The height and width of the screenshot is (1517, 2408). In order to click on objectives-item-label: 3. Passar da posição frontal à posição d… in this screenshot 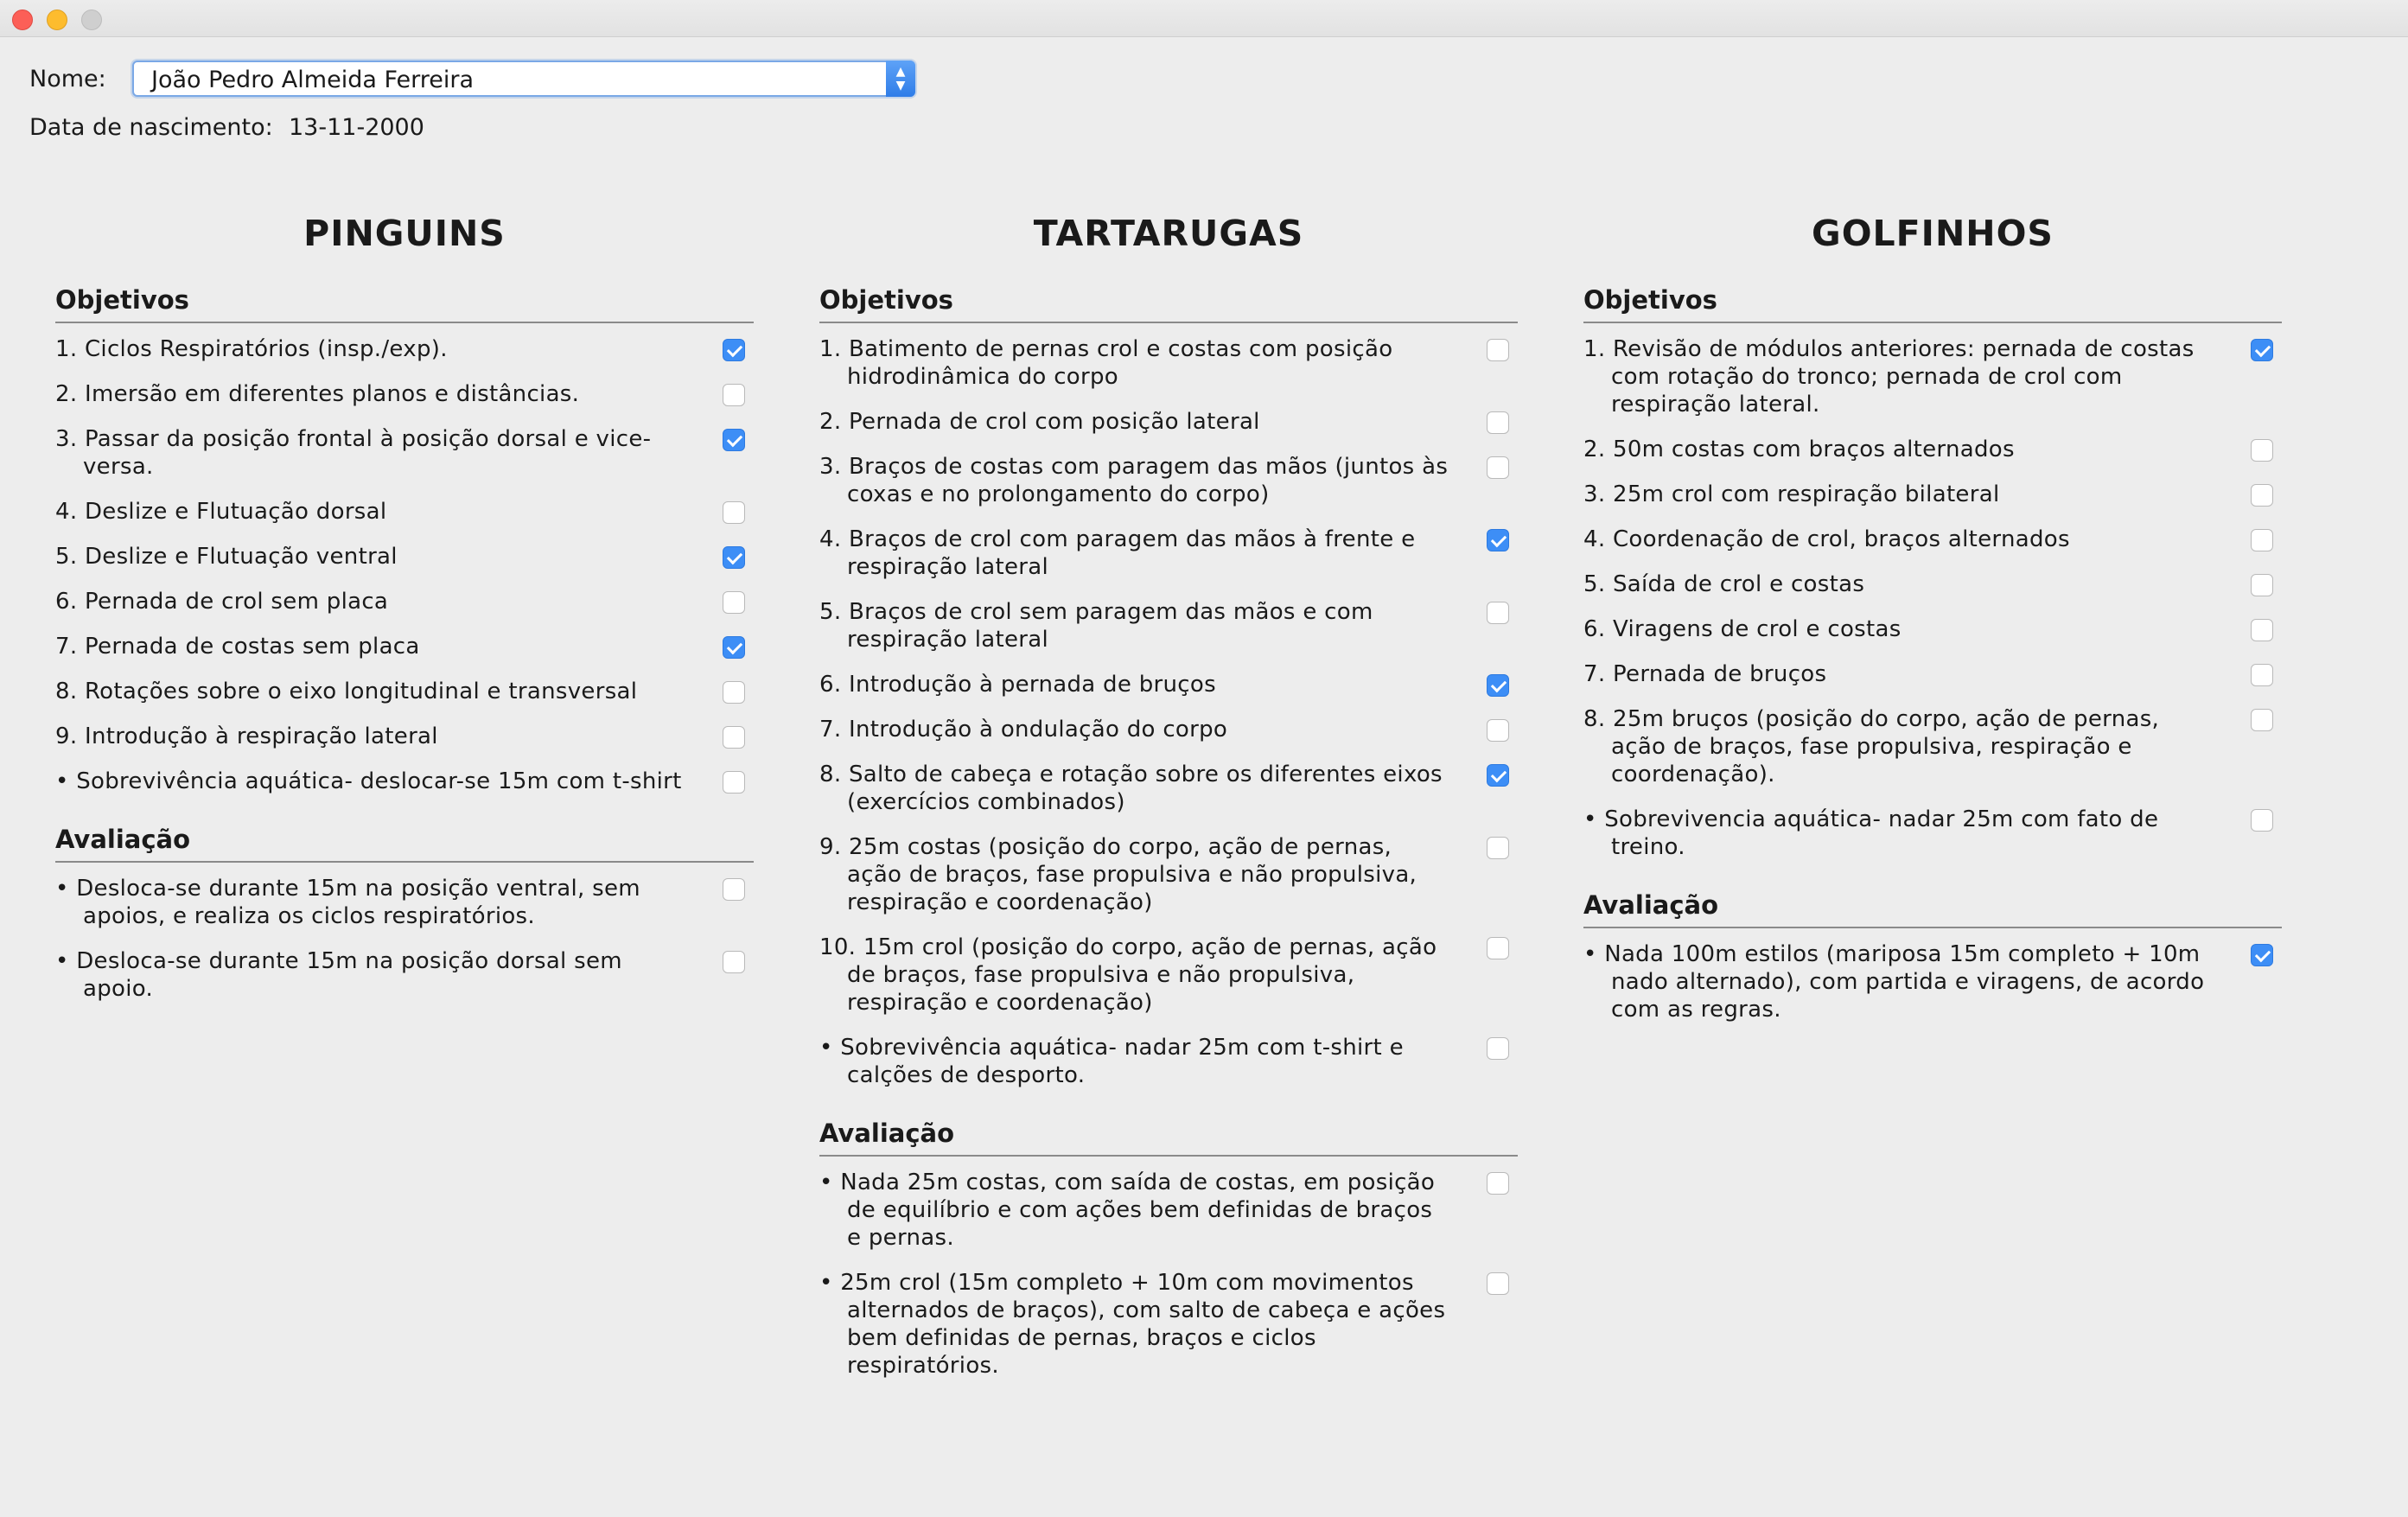, I will do `click(353, 453)`.